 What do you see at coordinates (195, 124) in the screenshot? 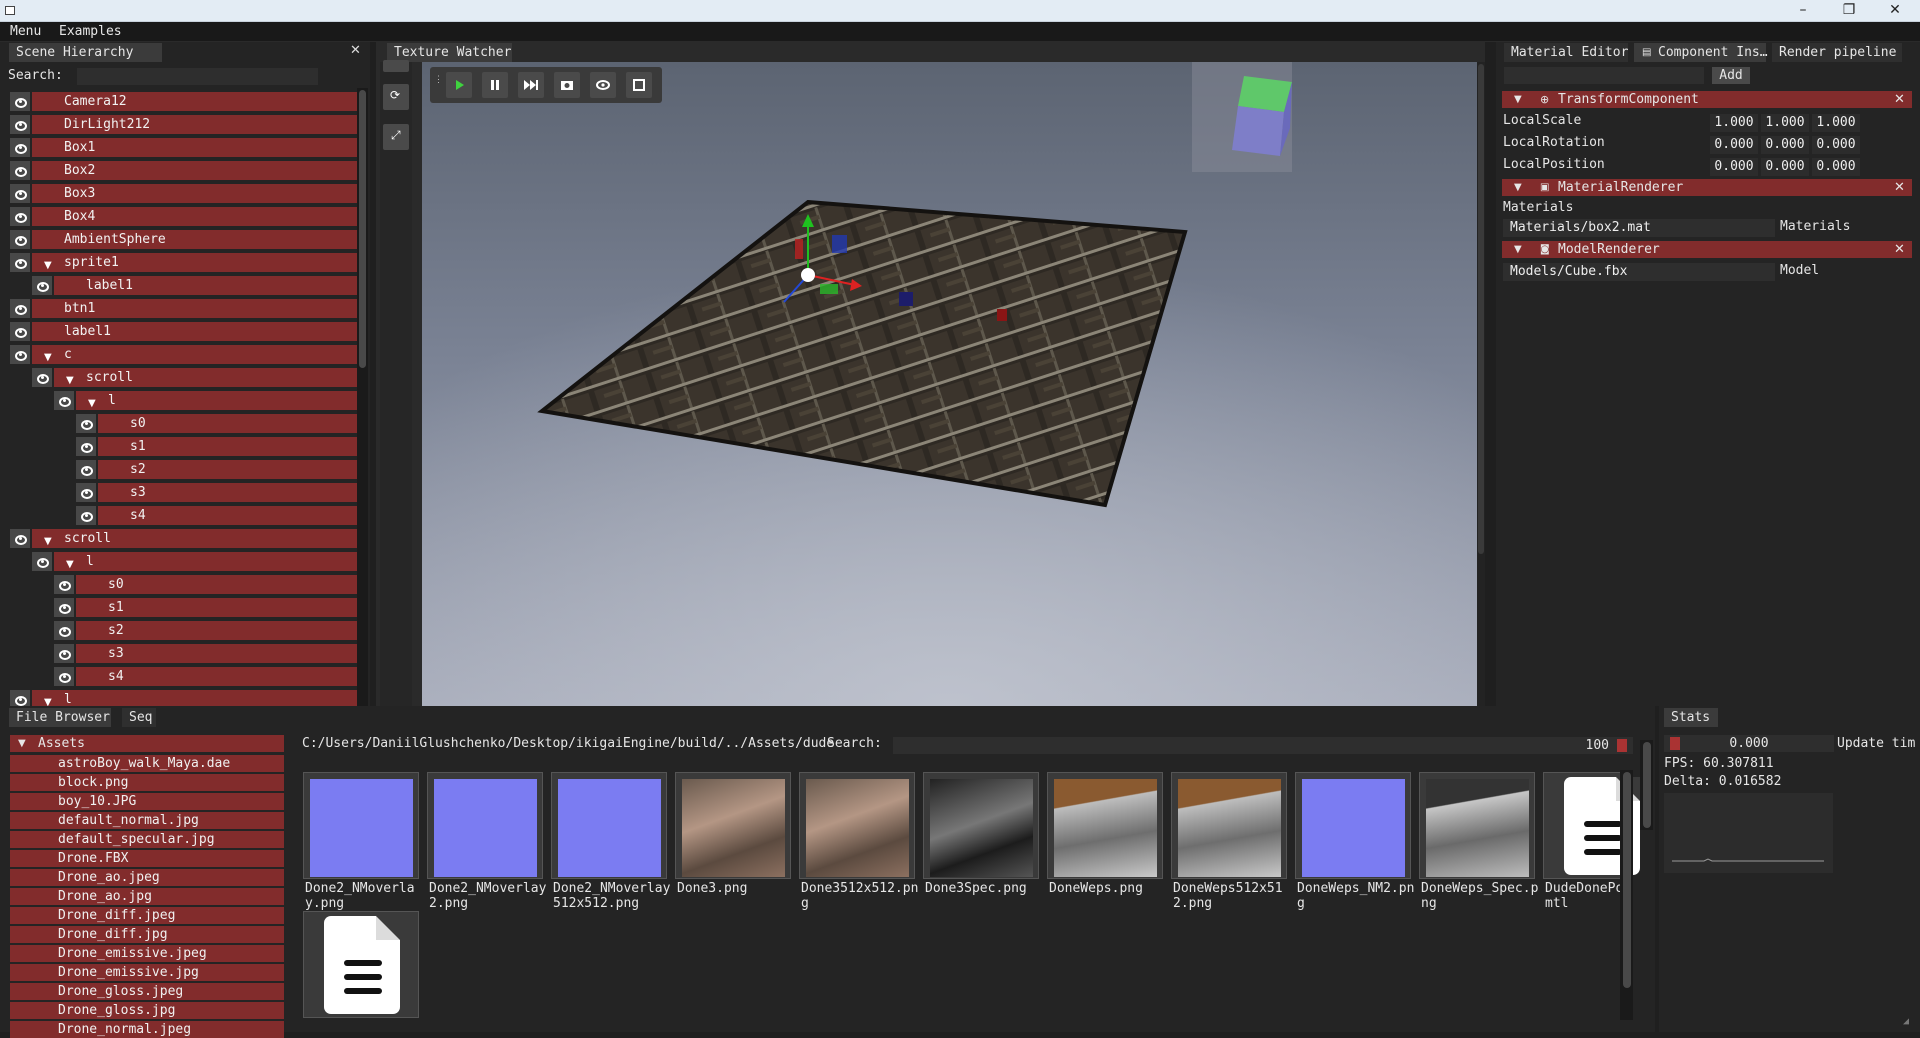
I see `hierarchy-item-bar: DirLight212` at bounding box center [195, 124].